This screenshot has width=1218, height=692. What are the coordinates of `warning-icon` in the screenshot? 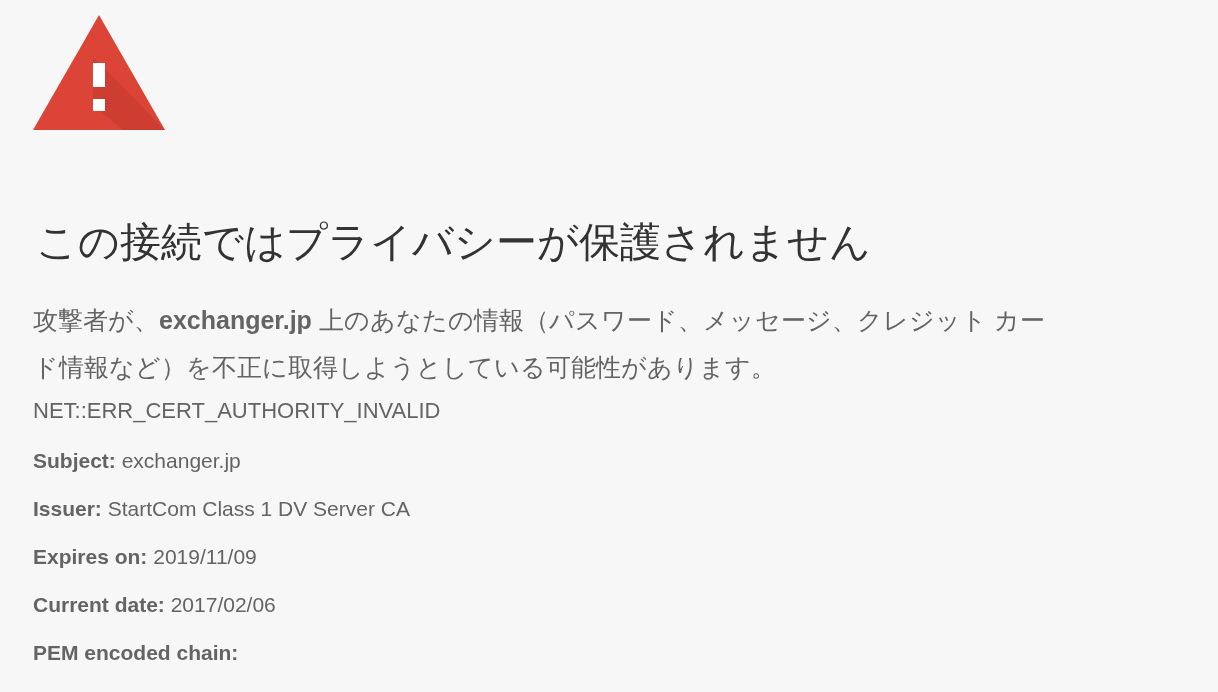 It's located at (99, 72).